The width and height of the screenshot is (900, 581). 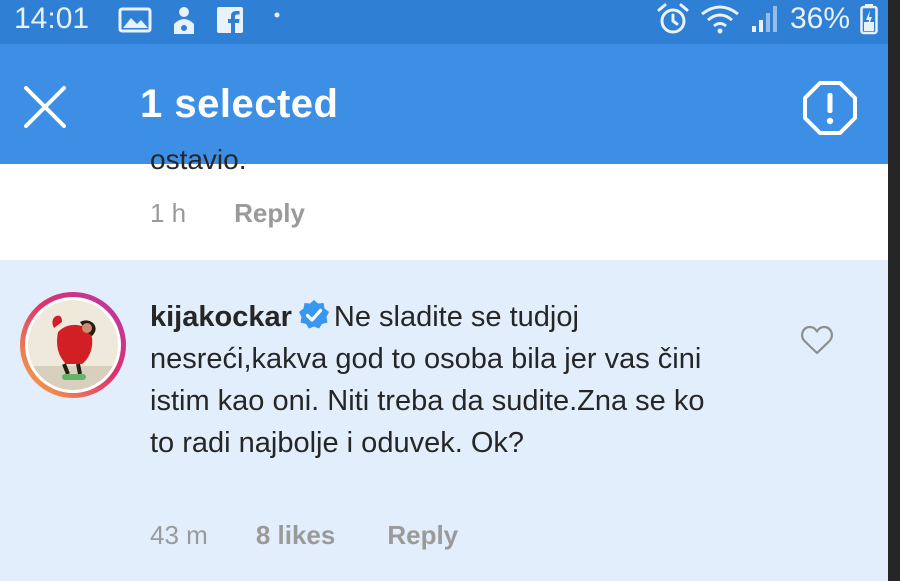 What do you see at coordinates (422, 535) in the screenshot?
I see `comment-reply-button: Reply` at bounding box center [422, 535].